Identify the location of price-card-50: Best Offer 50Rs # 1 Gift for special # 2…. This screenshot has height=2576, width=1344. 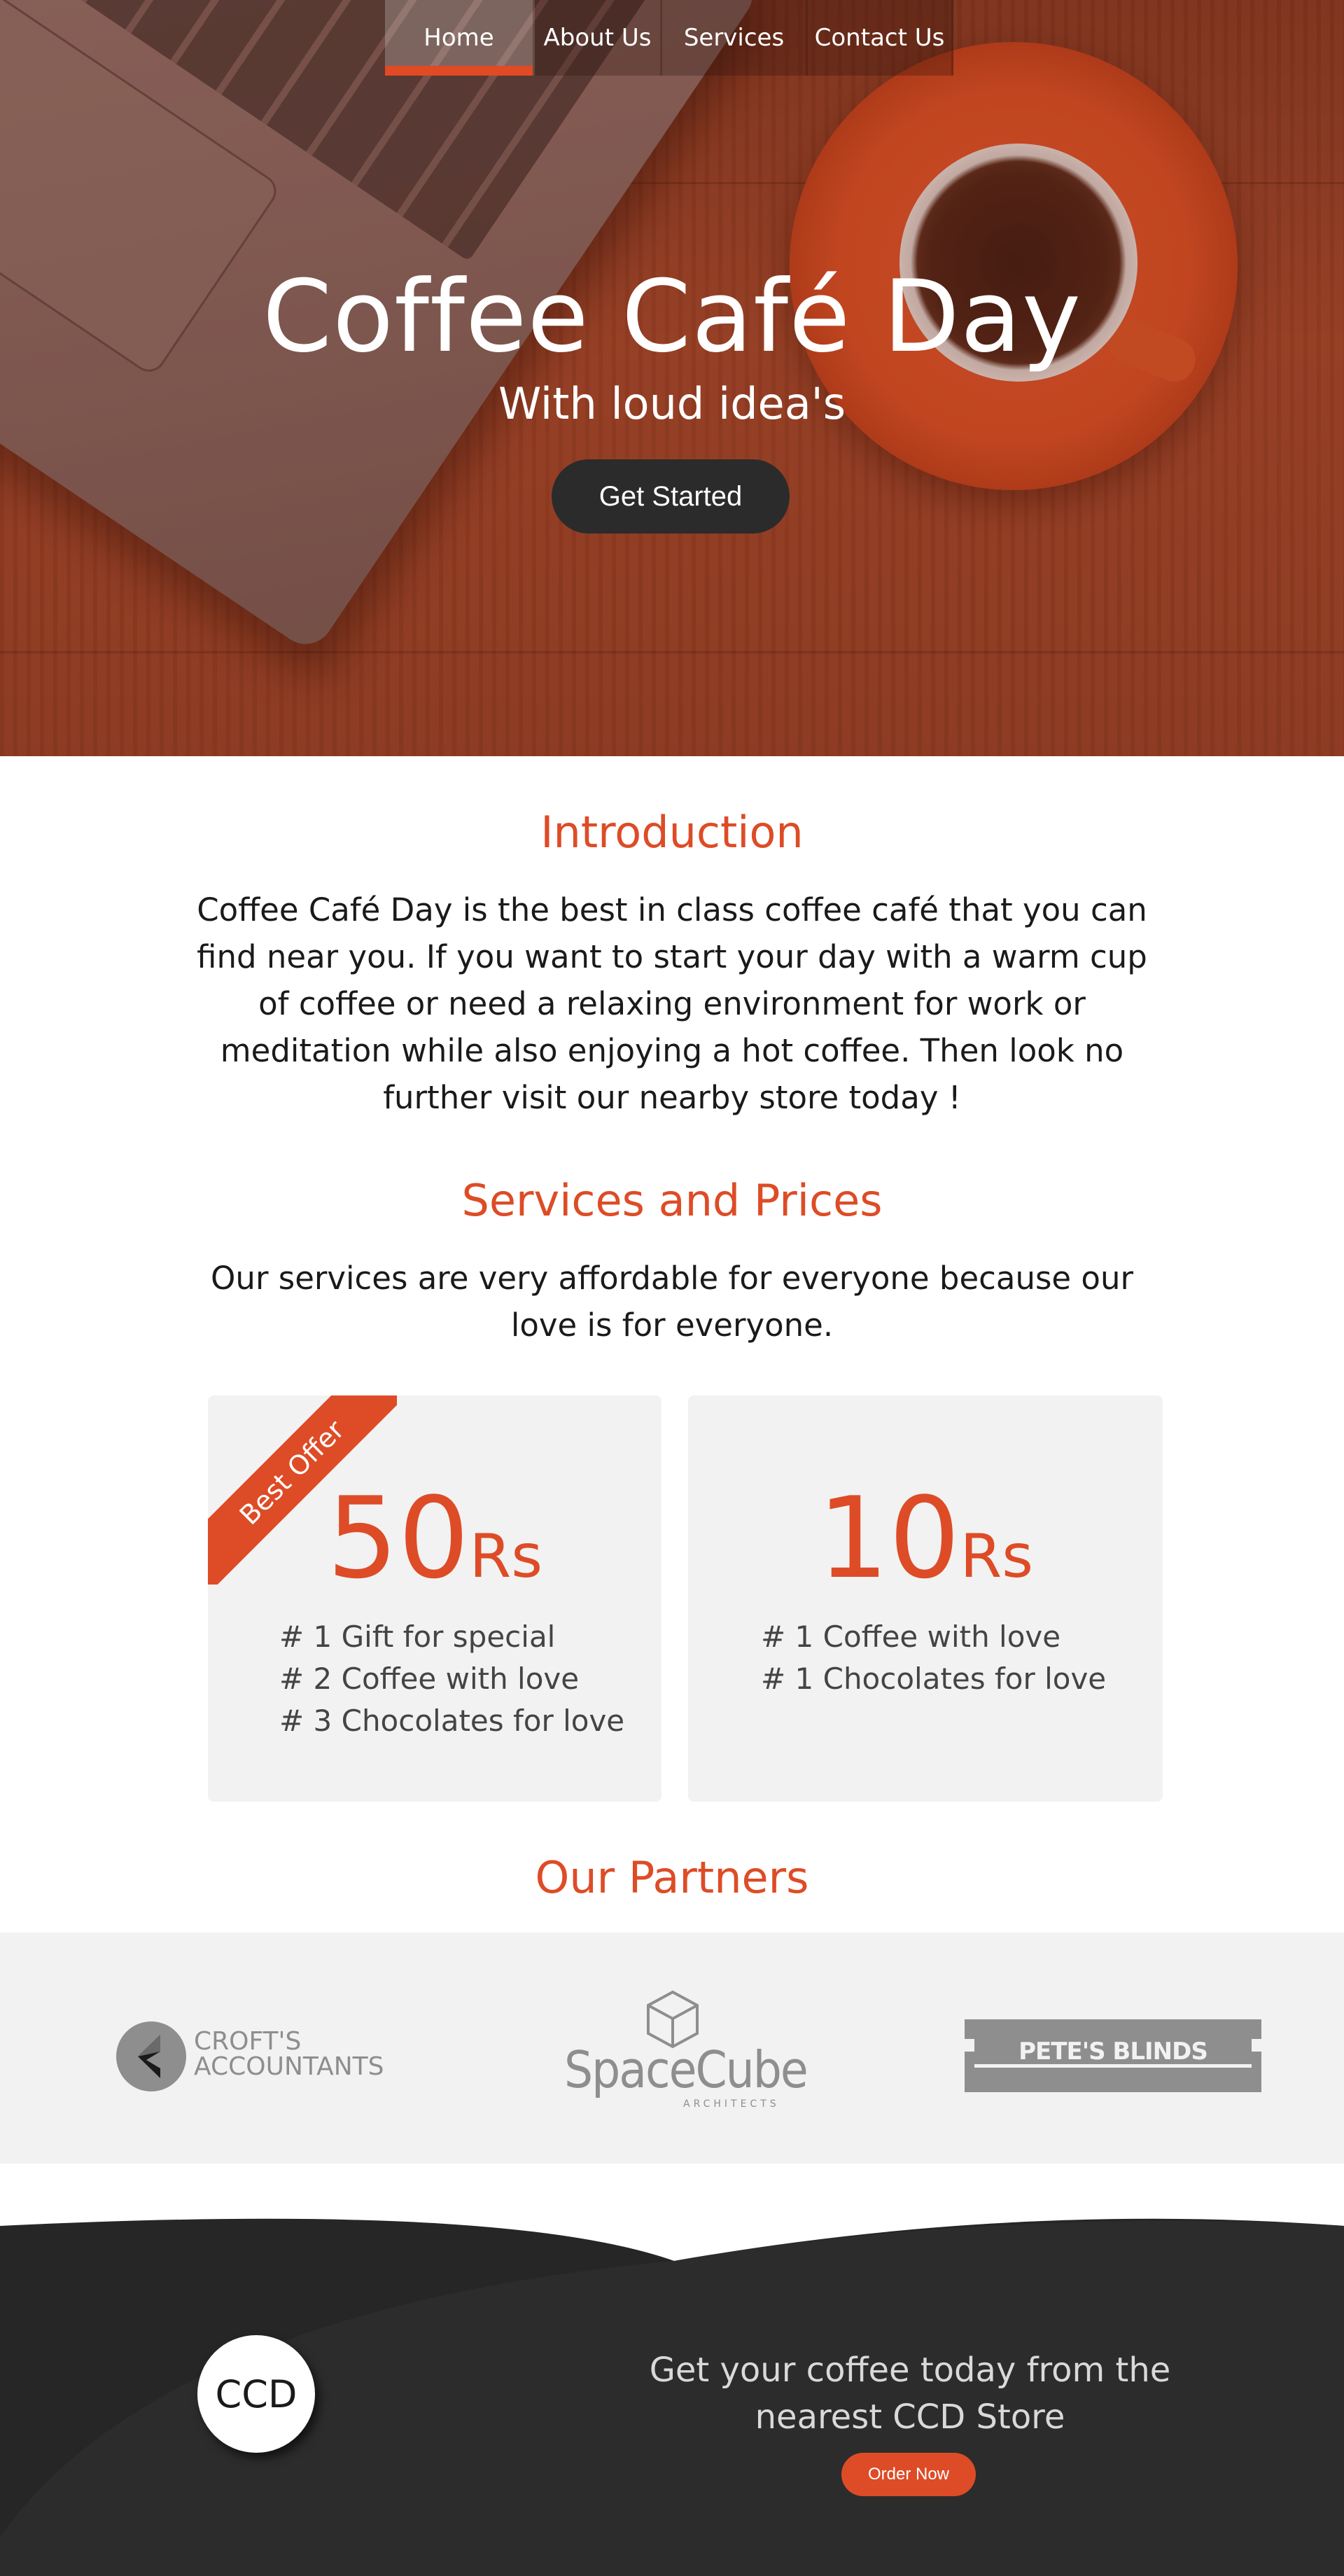
(435, 1598).